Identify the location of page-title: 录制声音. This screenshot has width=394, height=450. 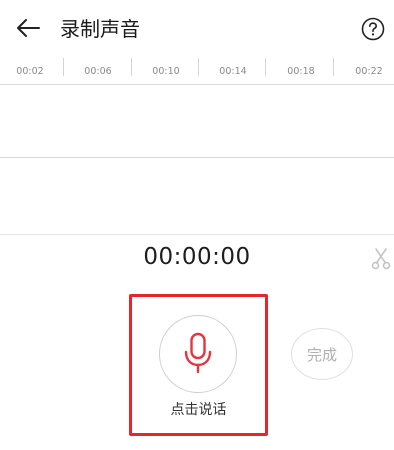
(100, 29).